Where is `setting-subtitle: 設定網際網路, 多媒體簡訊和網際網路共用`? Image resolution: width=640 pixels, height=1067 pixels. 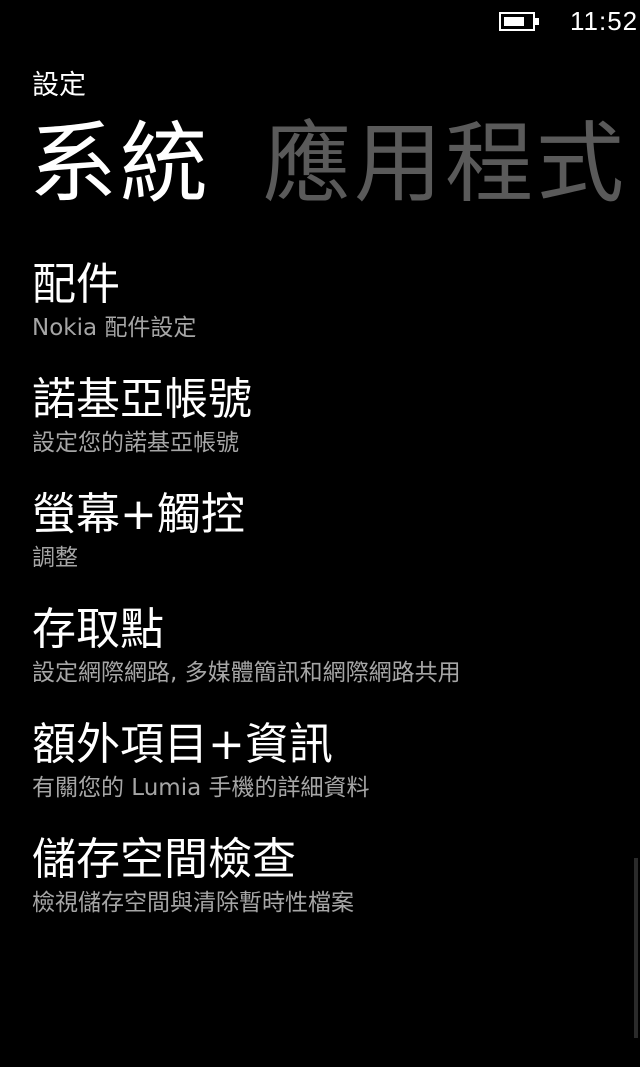 setting-subtitle: 設定網際網路, 多媒體簡訊和網際網路共用 is located at coordinates (246, 673).